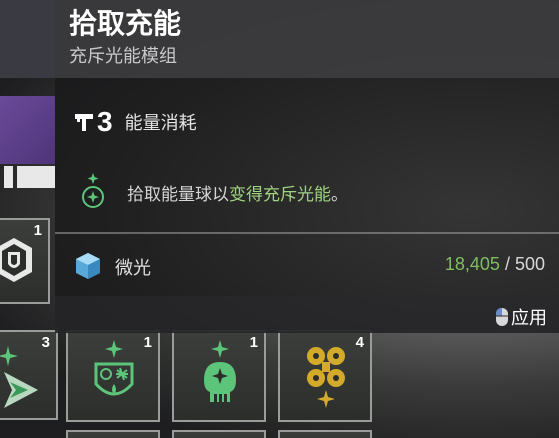 Image resolution: width=559 pixels, height=438 pixels. Describe the element at coordinates (123, 56) in the screenshot. I see `mod-subtitle: 充斥光能模组` at that location.